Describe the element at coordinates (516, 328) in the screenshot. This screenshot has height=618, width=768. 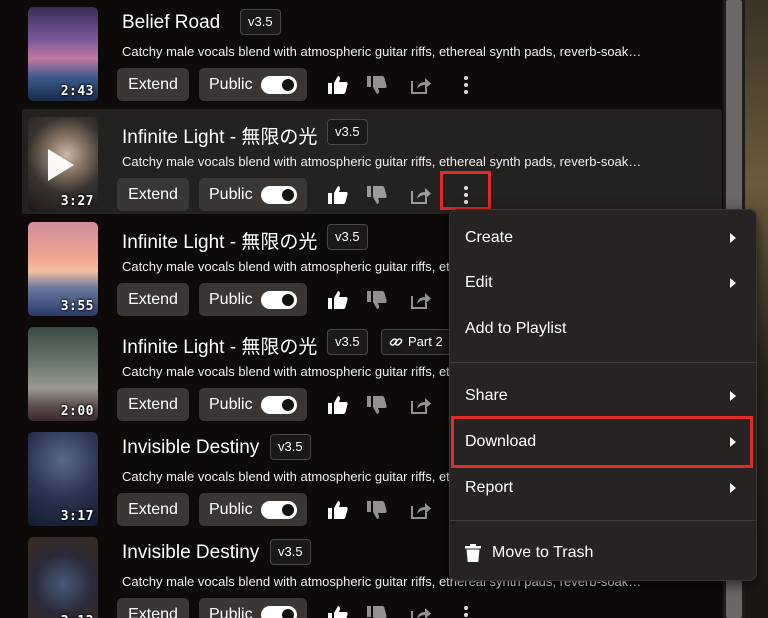
I see `menu-item-label: Add to Playlist` at that location.